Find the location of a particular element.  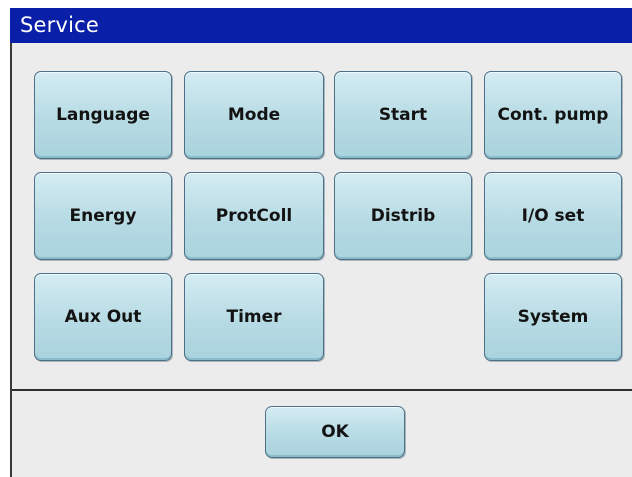

timer-button: Timer is located at coordinates (254, 317).